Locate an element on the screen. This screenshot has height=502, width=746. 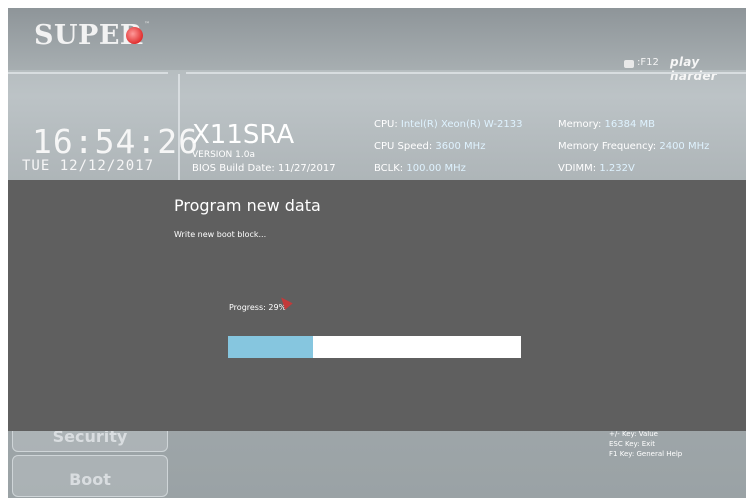
clock-date: TUE 12/12/2017 is located at coordinates (88, 166).